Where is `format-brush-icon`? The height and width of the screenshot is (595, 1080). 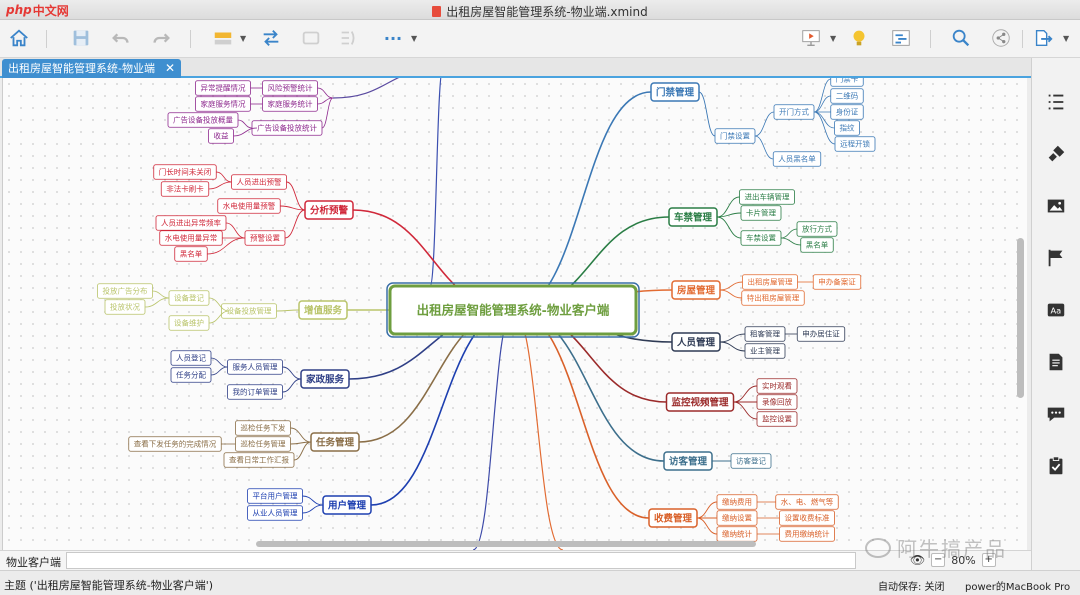 format-brush-icon is located at coordinates (1056, 154).